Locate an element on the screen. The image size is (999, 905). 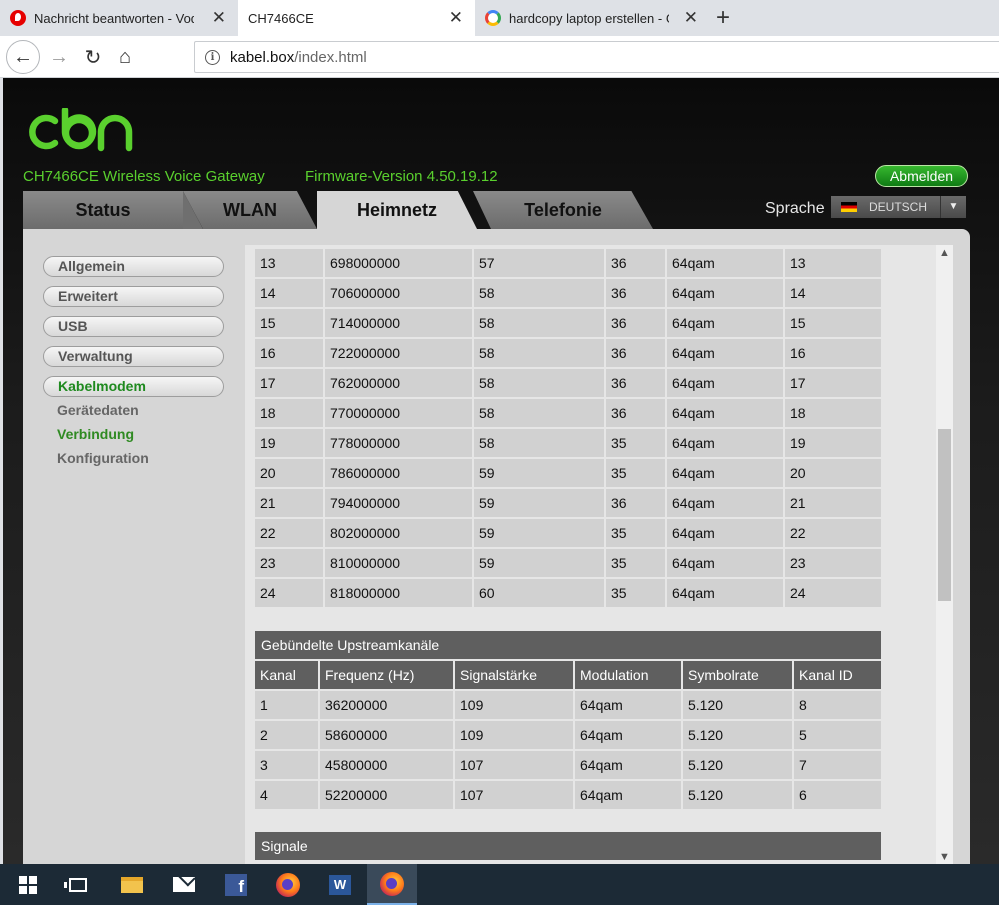
column-header: Frequenz (Hz) is located at coordinates (386, 675).